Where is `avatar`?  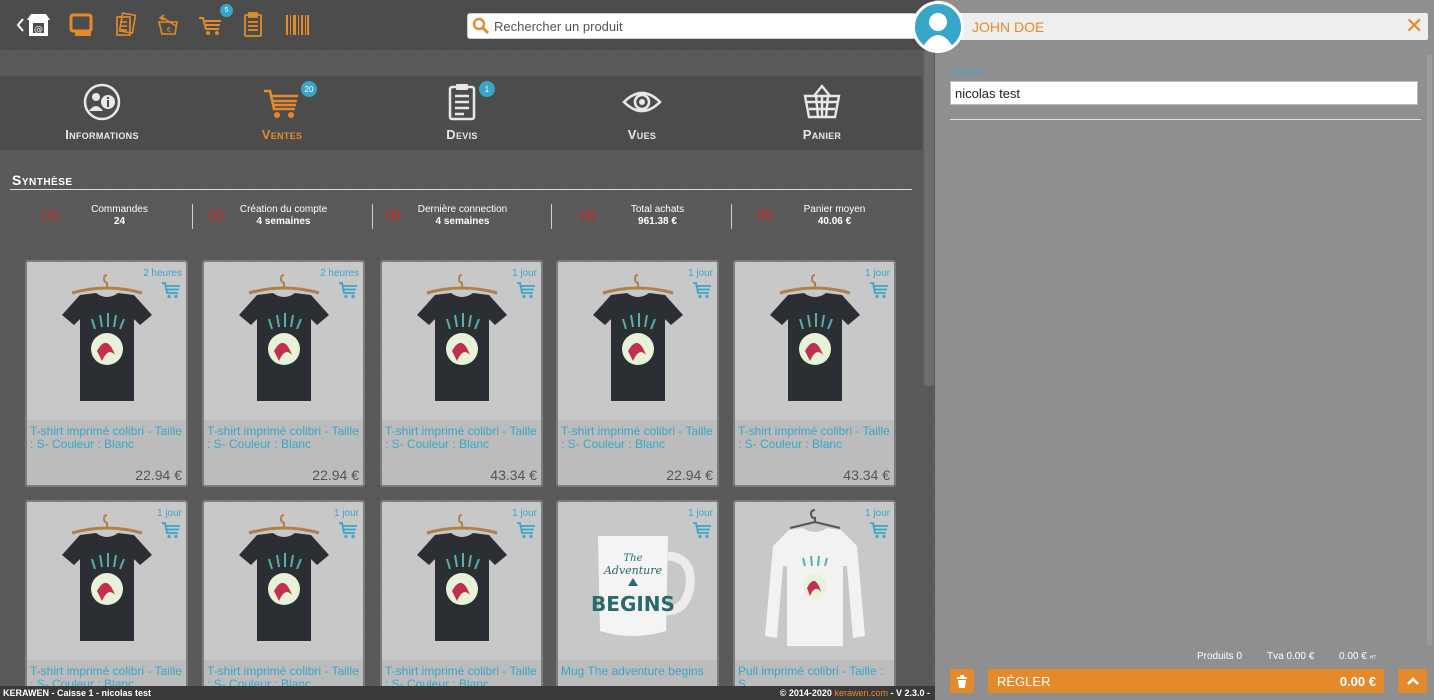 avatar is located at coordinates (938, 27).